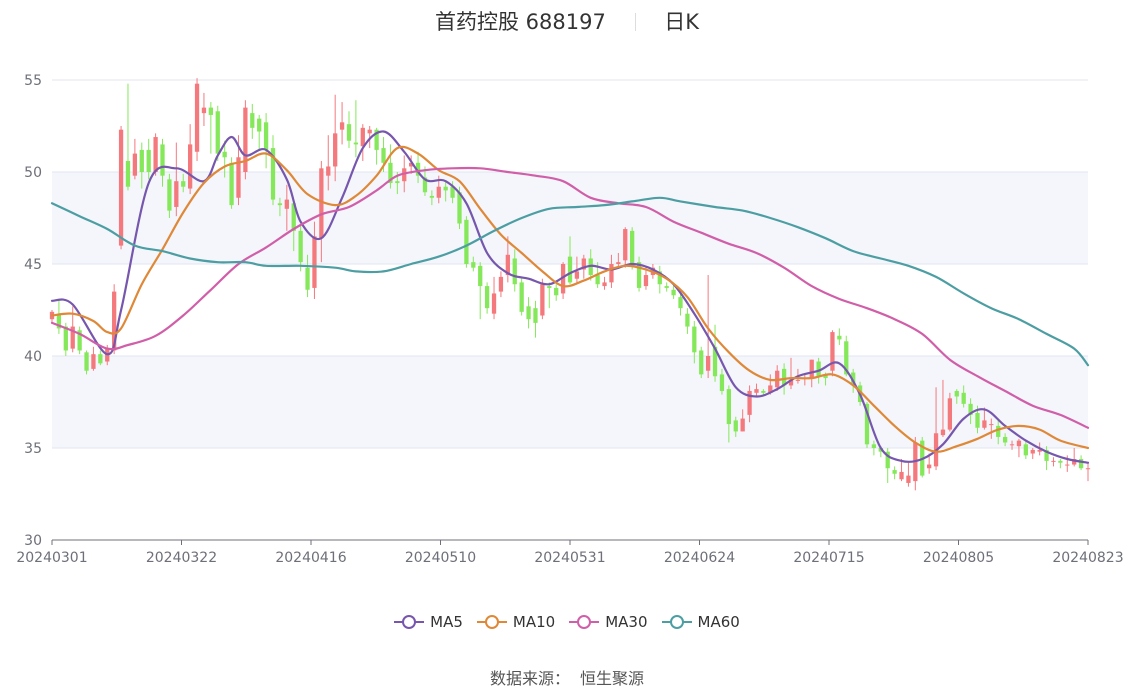  I want to click on x-tick-label: 20240715, so click(828, 558).